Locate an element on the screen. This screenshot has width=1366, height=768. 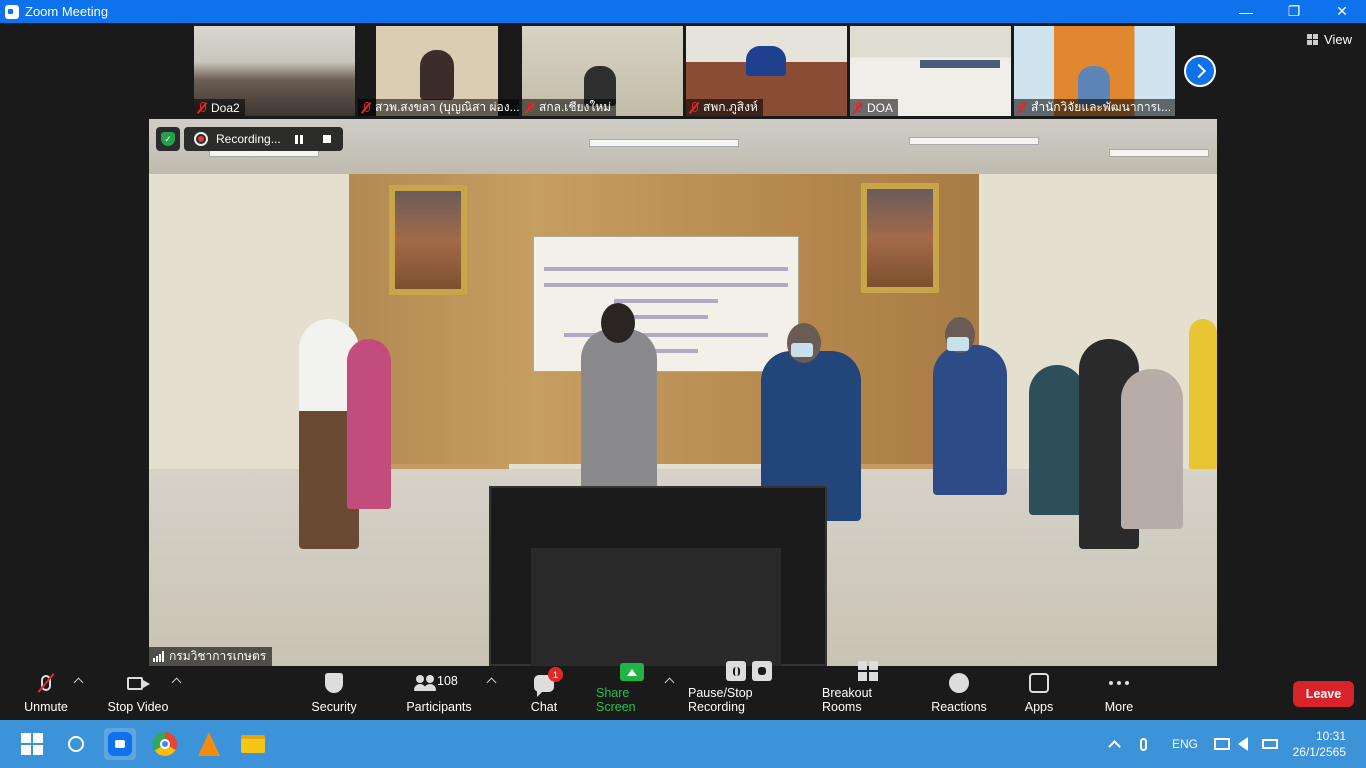
pause-icon is located at coordinates (298, 139).